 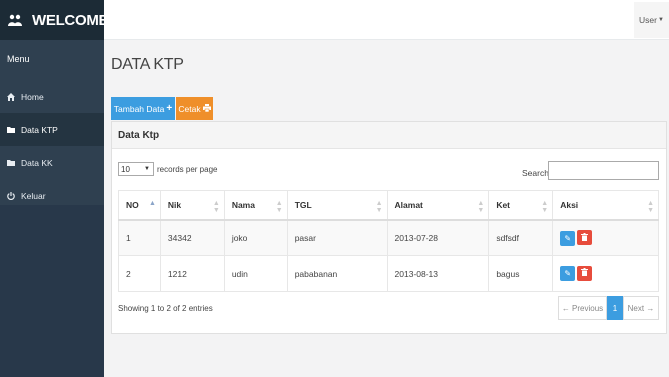 What do you see at coordinates (139, 108) in the screenshot?
I see `add-button-label: Tambah Data` at bounding box center [139, 108].